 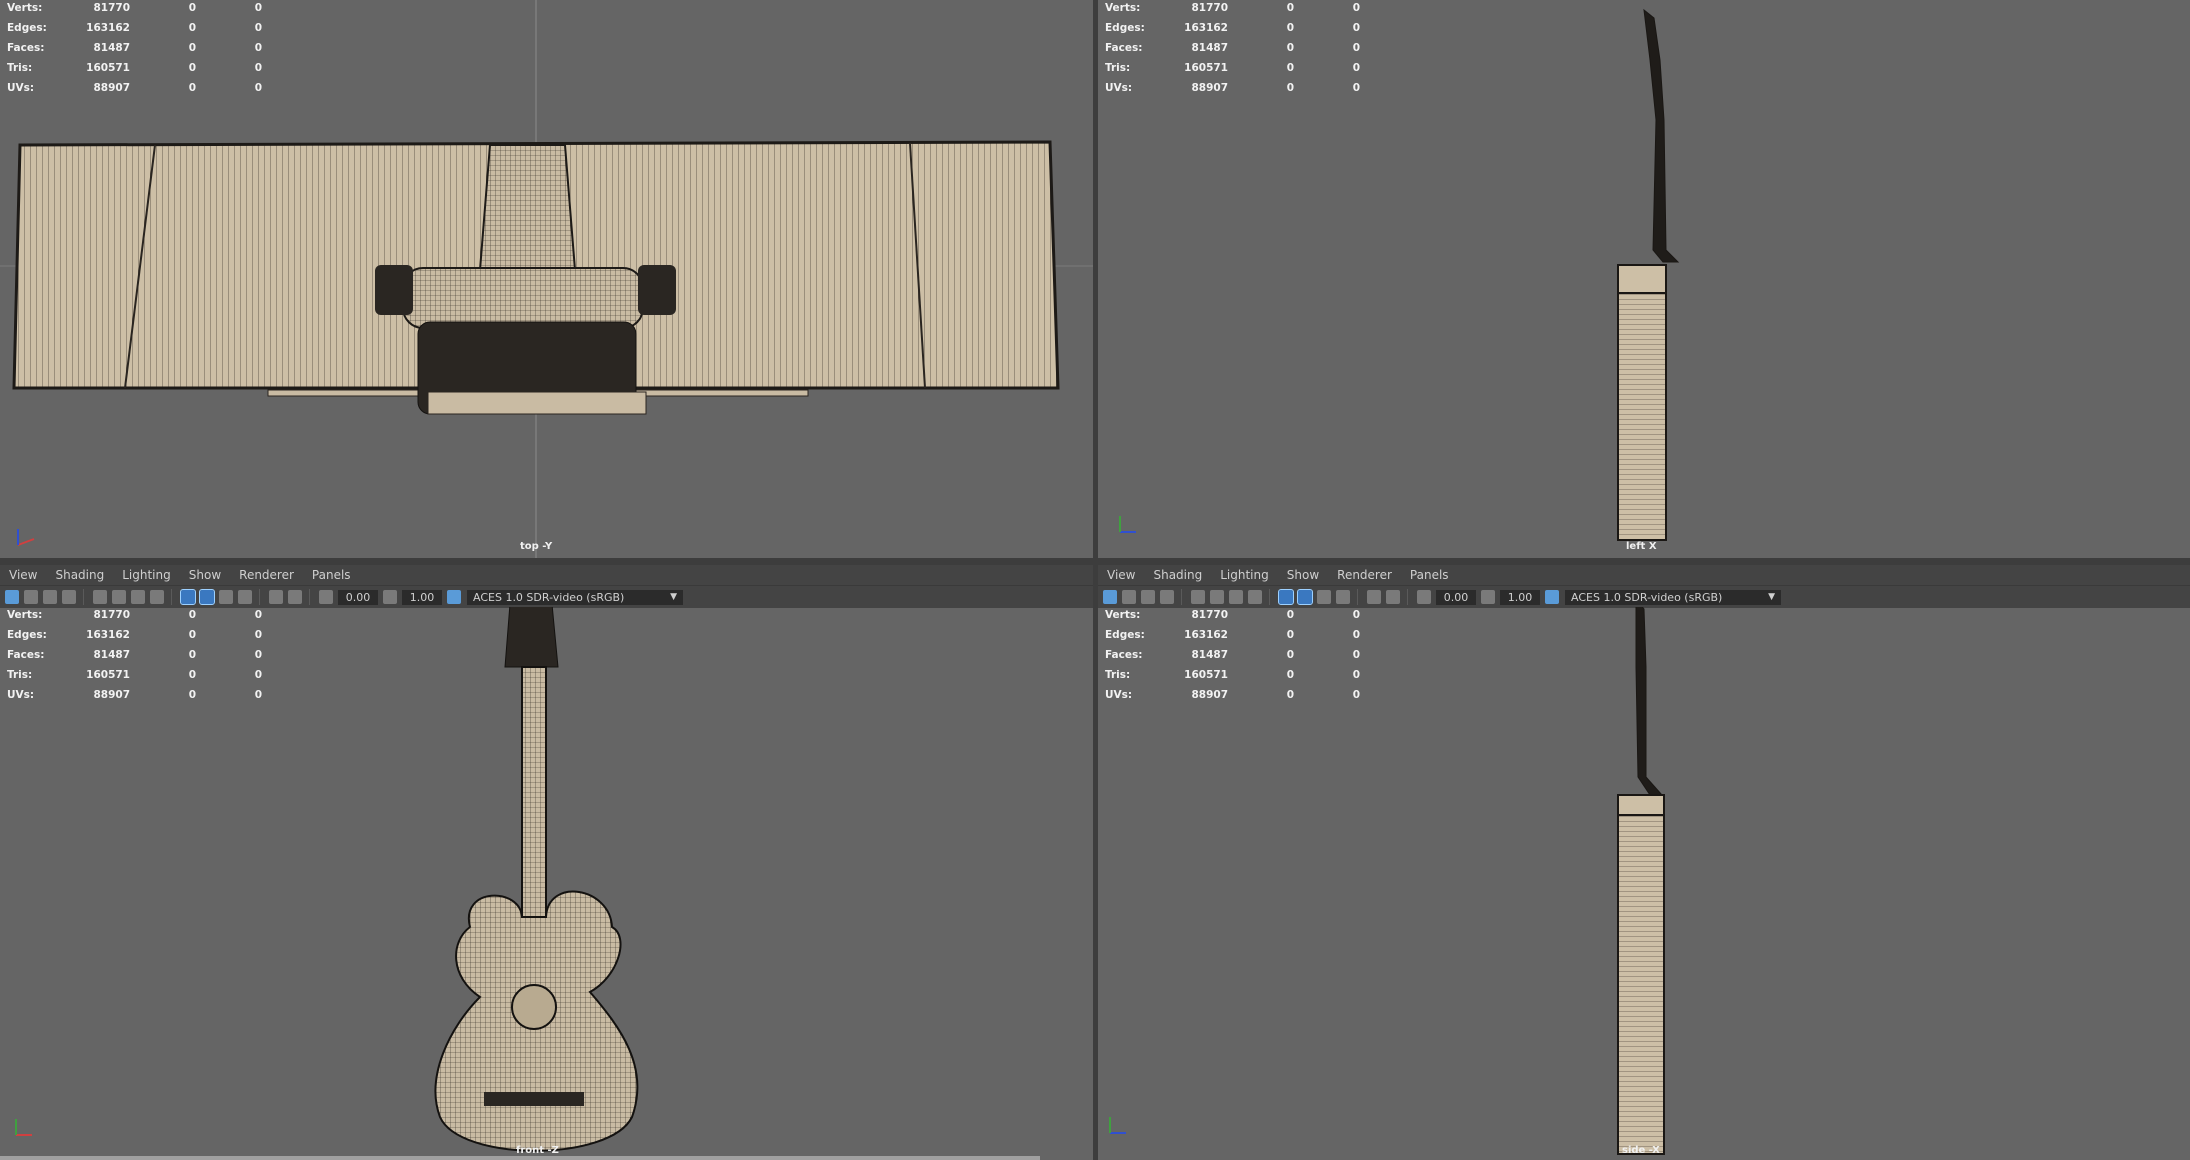 What do you see at coordinates (537, 1150) in the screenshot?
I see `camera-label-front: front -Z` at bounding box center [537, 1150].